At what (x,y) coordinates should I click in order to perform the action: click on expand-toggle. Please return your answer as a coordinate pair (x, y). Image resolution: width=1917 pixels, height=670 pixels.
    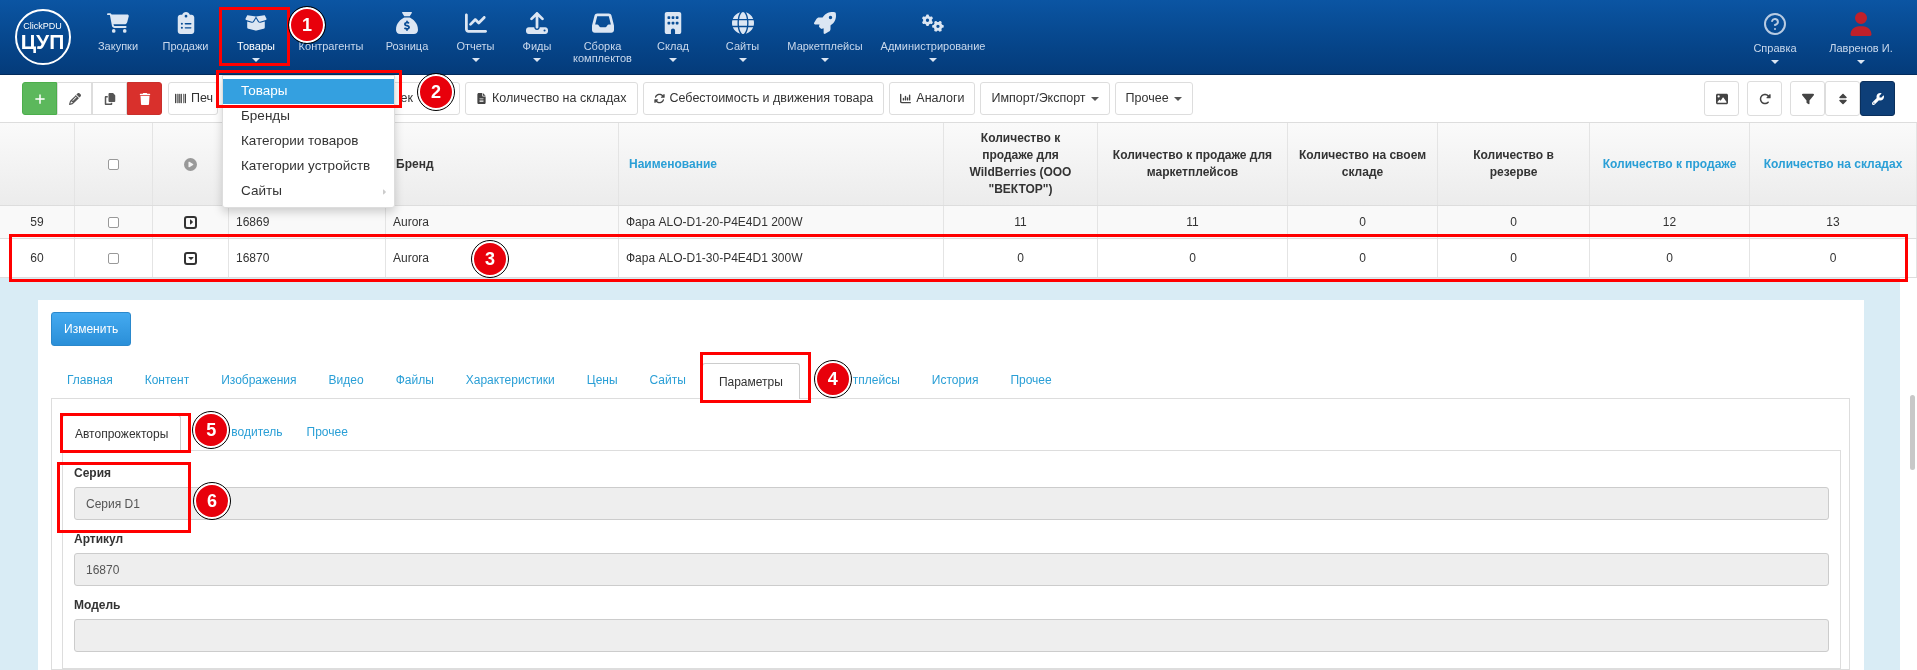
    Looking at the image, I should click on (190, 222).